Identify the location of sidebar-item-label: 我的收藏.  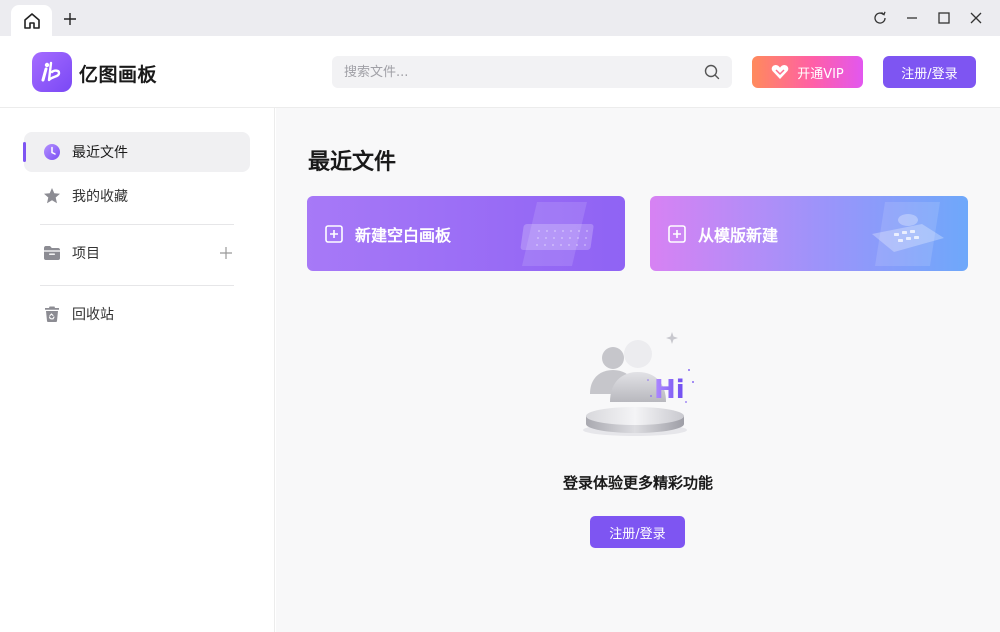
(100, 197).